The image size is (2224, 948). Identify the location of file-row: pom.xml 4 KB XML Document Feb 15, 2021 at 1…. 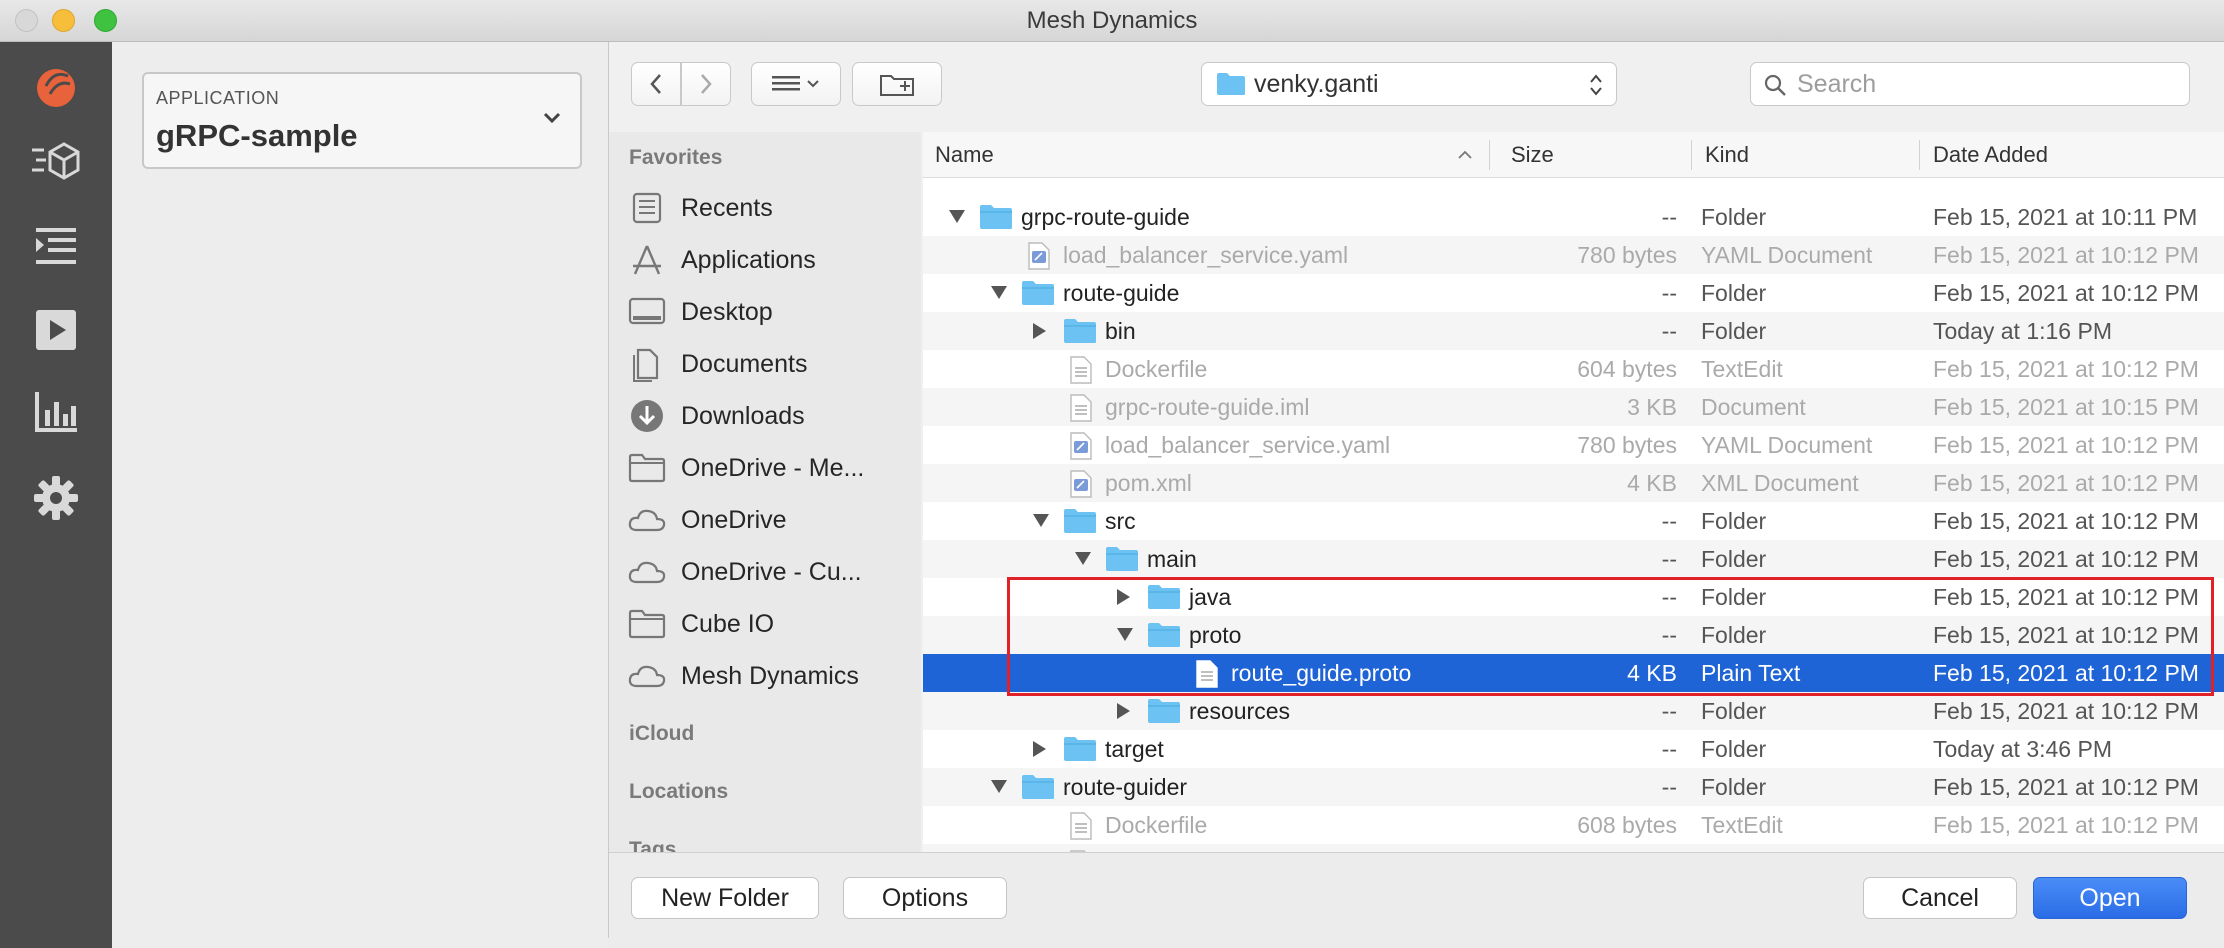
(1573, 483).